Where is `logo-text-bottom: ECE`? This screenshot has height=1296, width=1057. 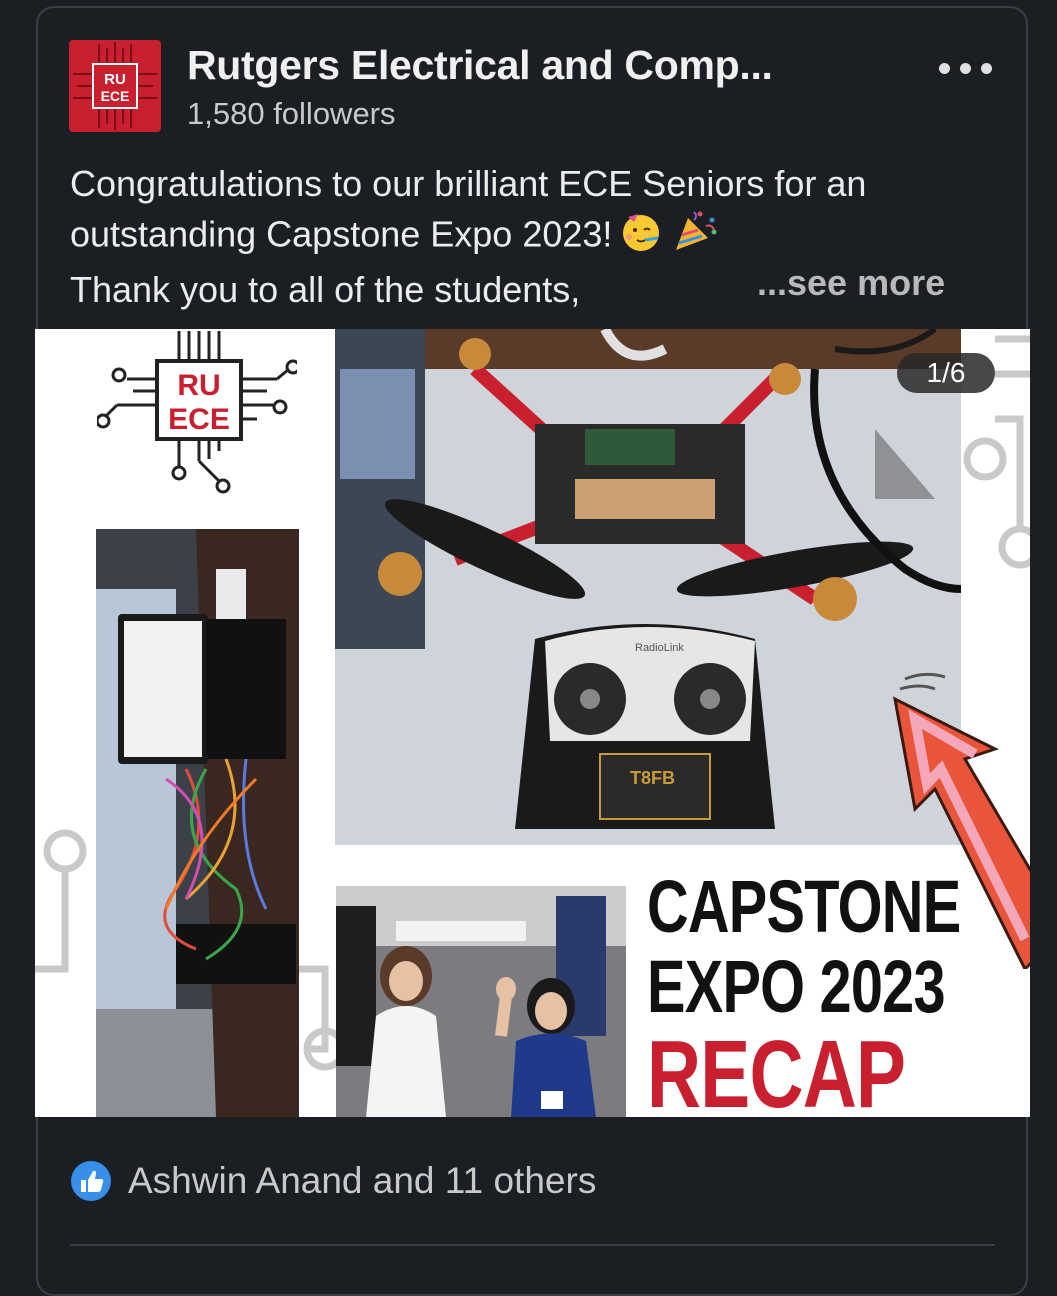 logo-text-bottom: ECE is located at coordinates (115, 96).